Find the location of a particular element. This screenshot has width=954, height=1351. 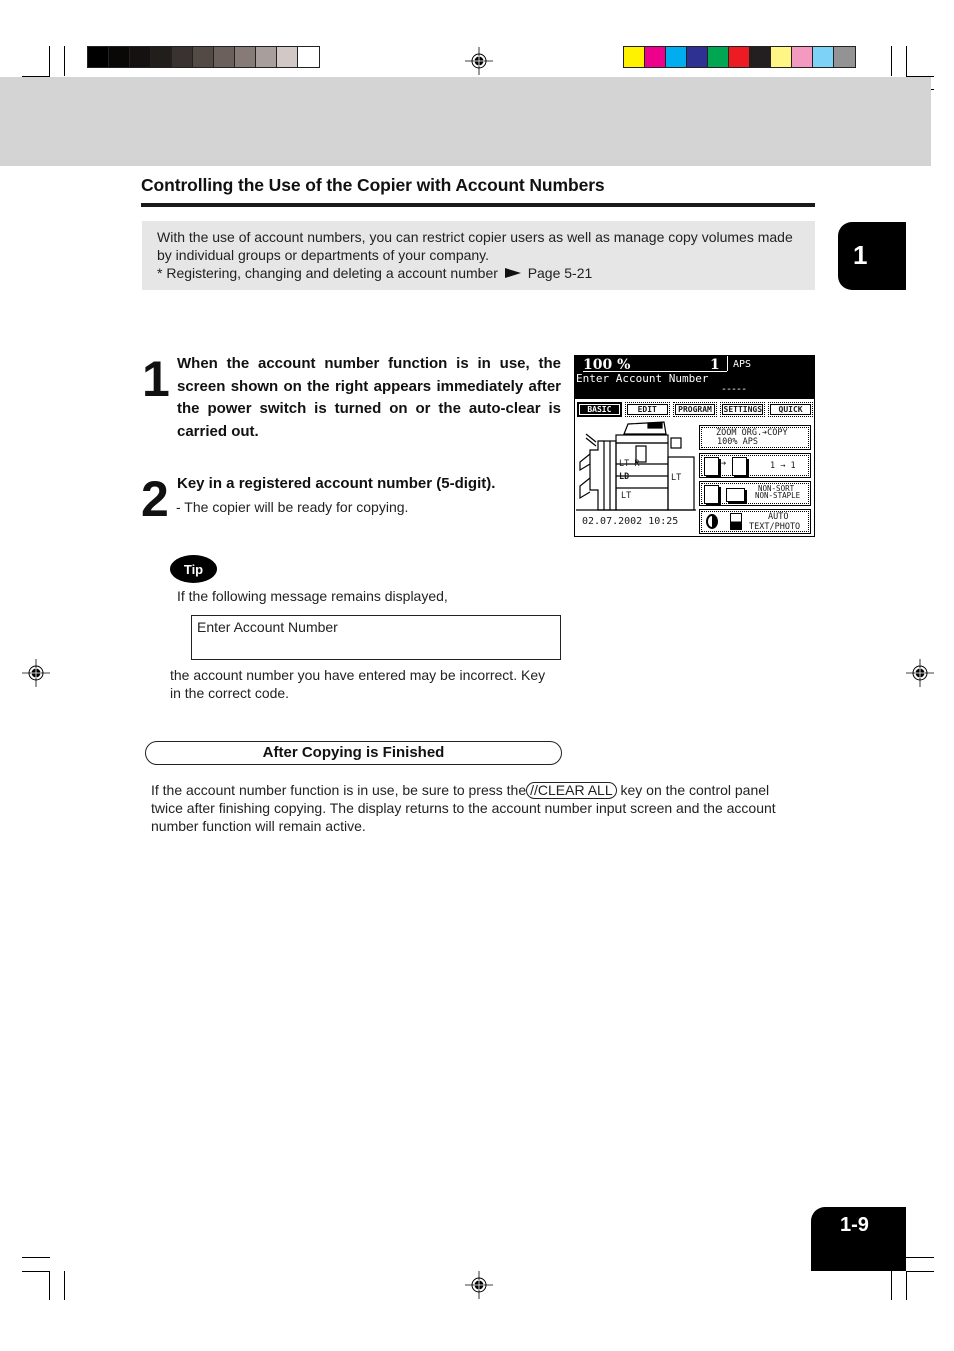

lcd-button-line: AUTO is located at coordinates (778, 517).